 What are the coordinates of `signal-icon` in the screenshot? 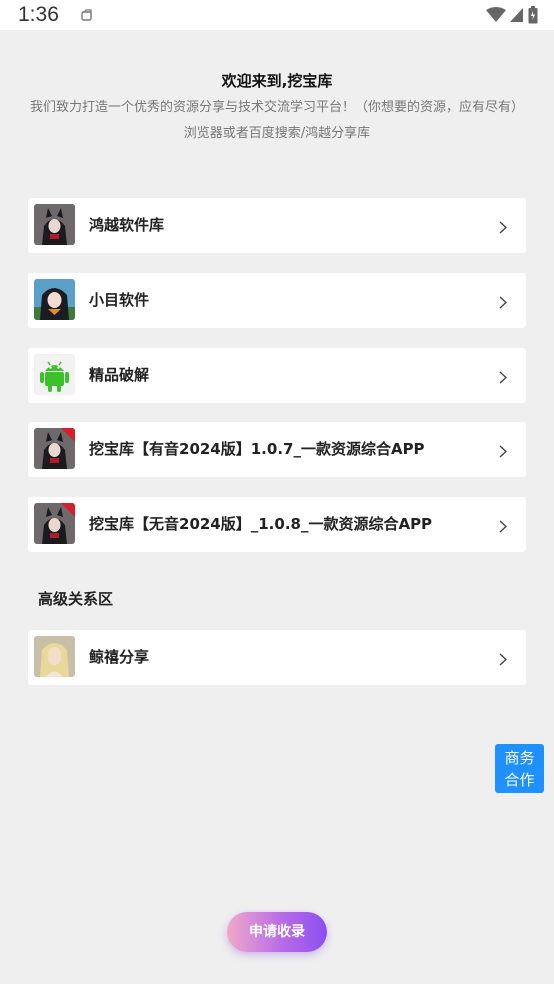 It's located at (516, 15).